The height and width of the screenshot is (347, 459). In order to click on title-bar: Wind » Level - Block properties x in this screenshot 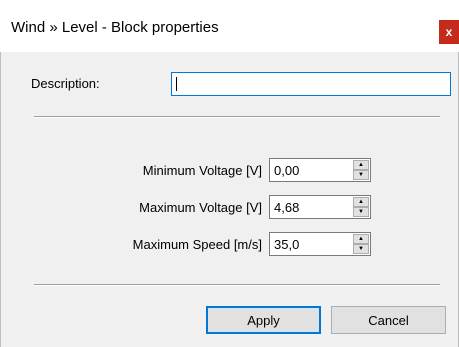, I will do `click(229, 26)`.